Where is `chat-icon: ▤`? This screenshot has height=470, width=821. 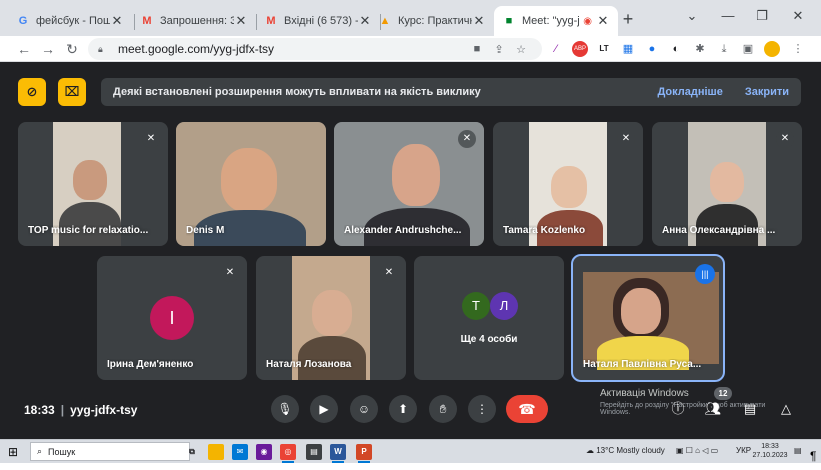
chat-icon: ▤ is located at coordinates (750, 408).